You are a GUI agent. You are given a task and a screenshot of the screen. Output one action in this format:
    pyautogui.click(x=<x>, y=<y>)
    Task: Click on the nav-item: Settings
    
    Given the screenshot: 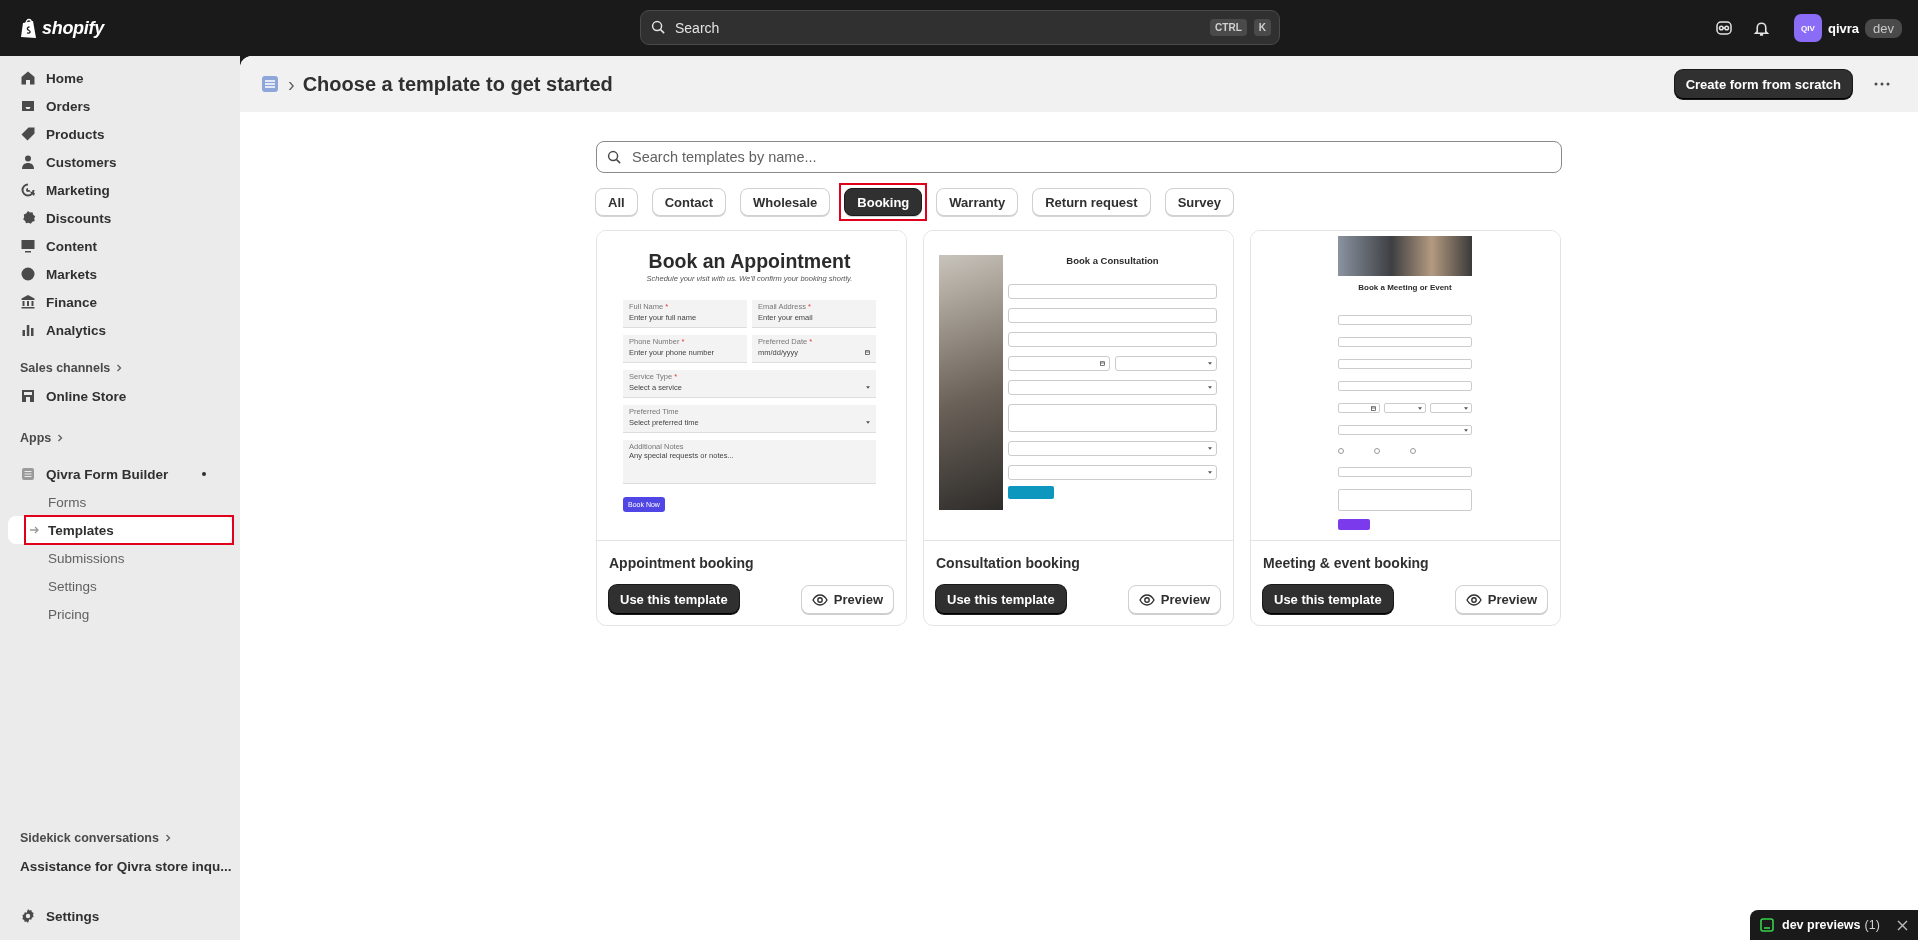 What is the action you would take?
    pyautogui.click(x=120, y=916)
    